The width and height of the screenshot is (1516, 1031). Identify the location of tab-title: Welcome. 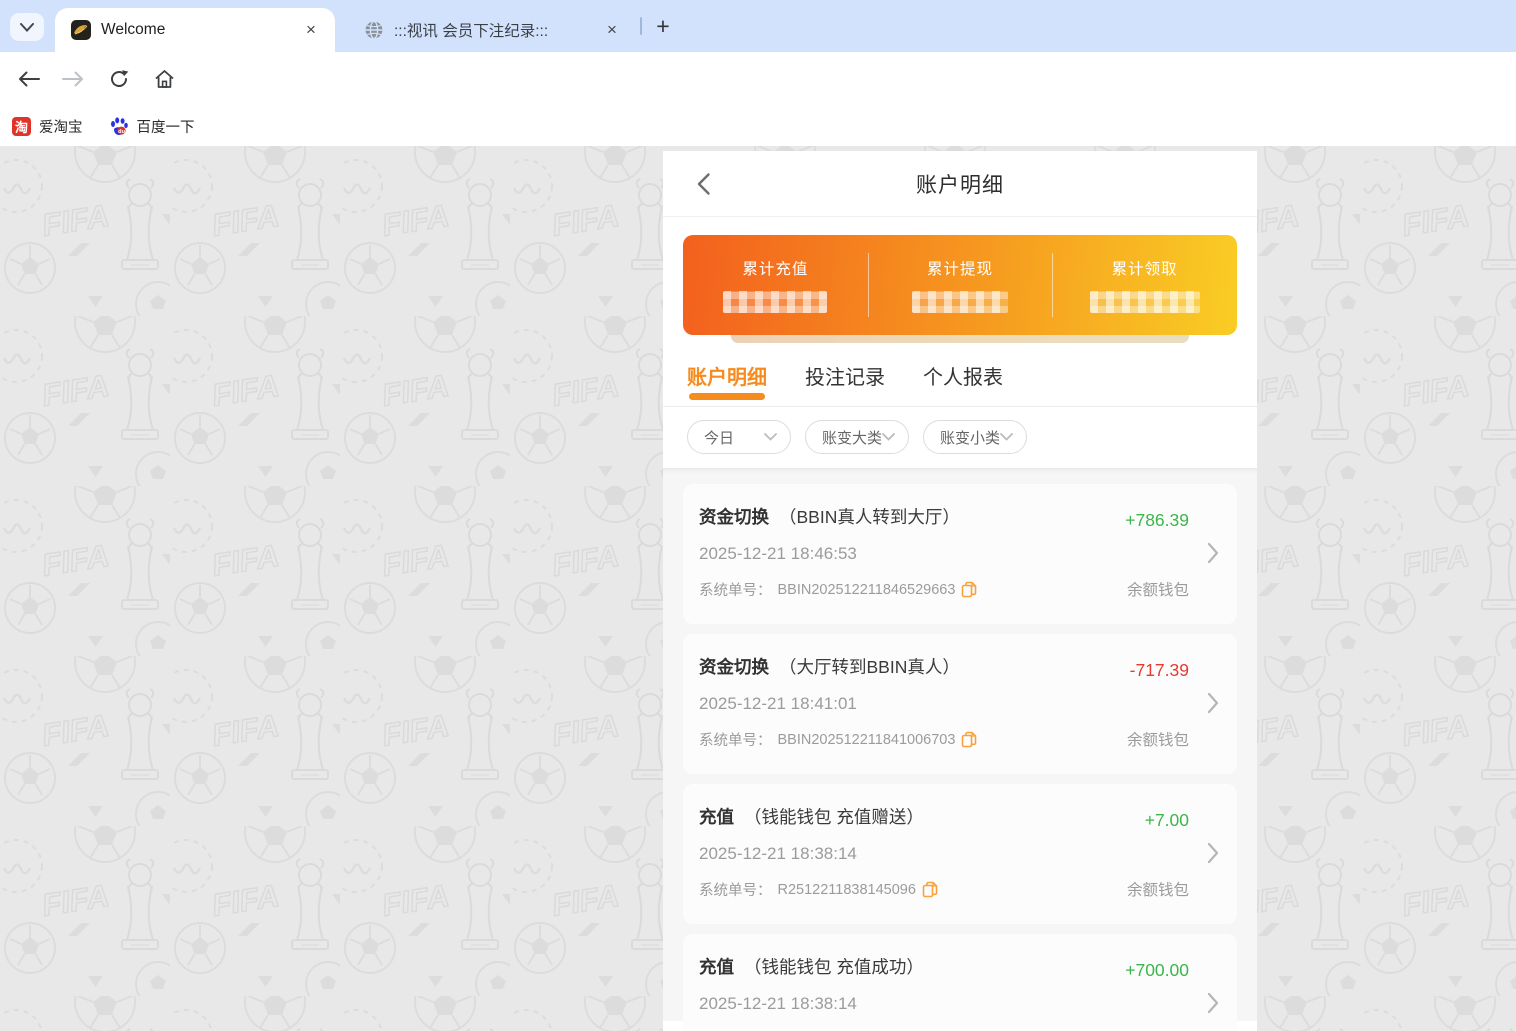
(133, 29).